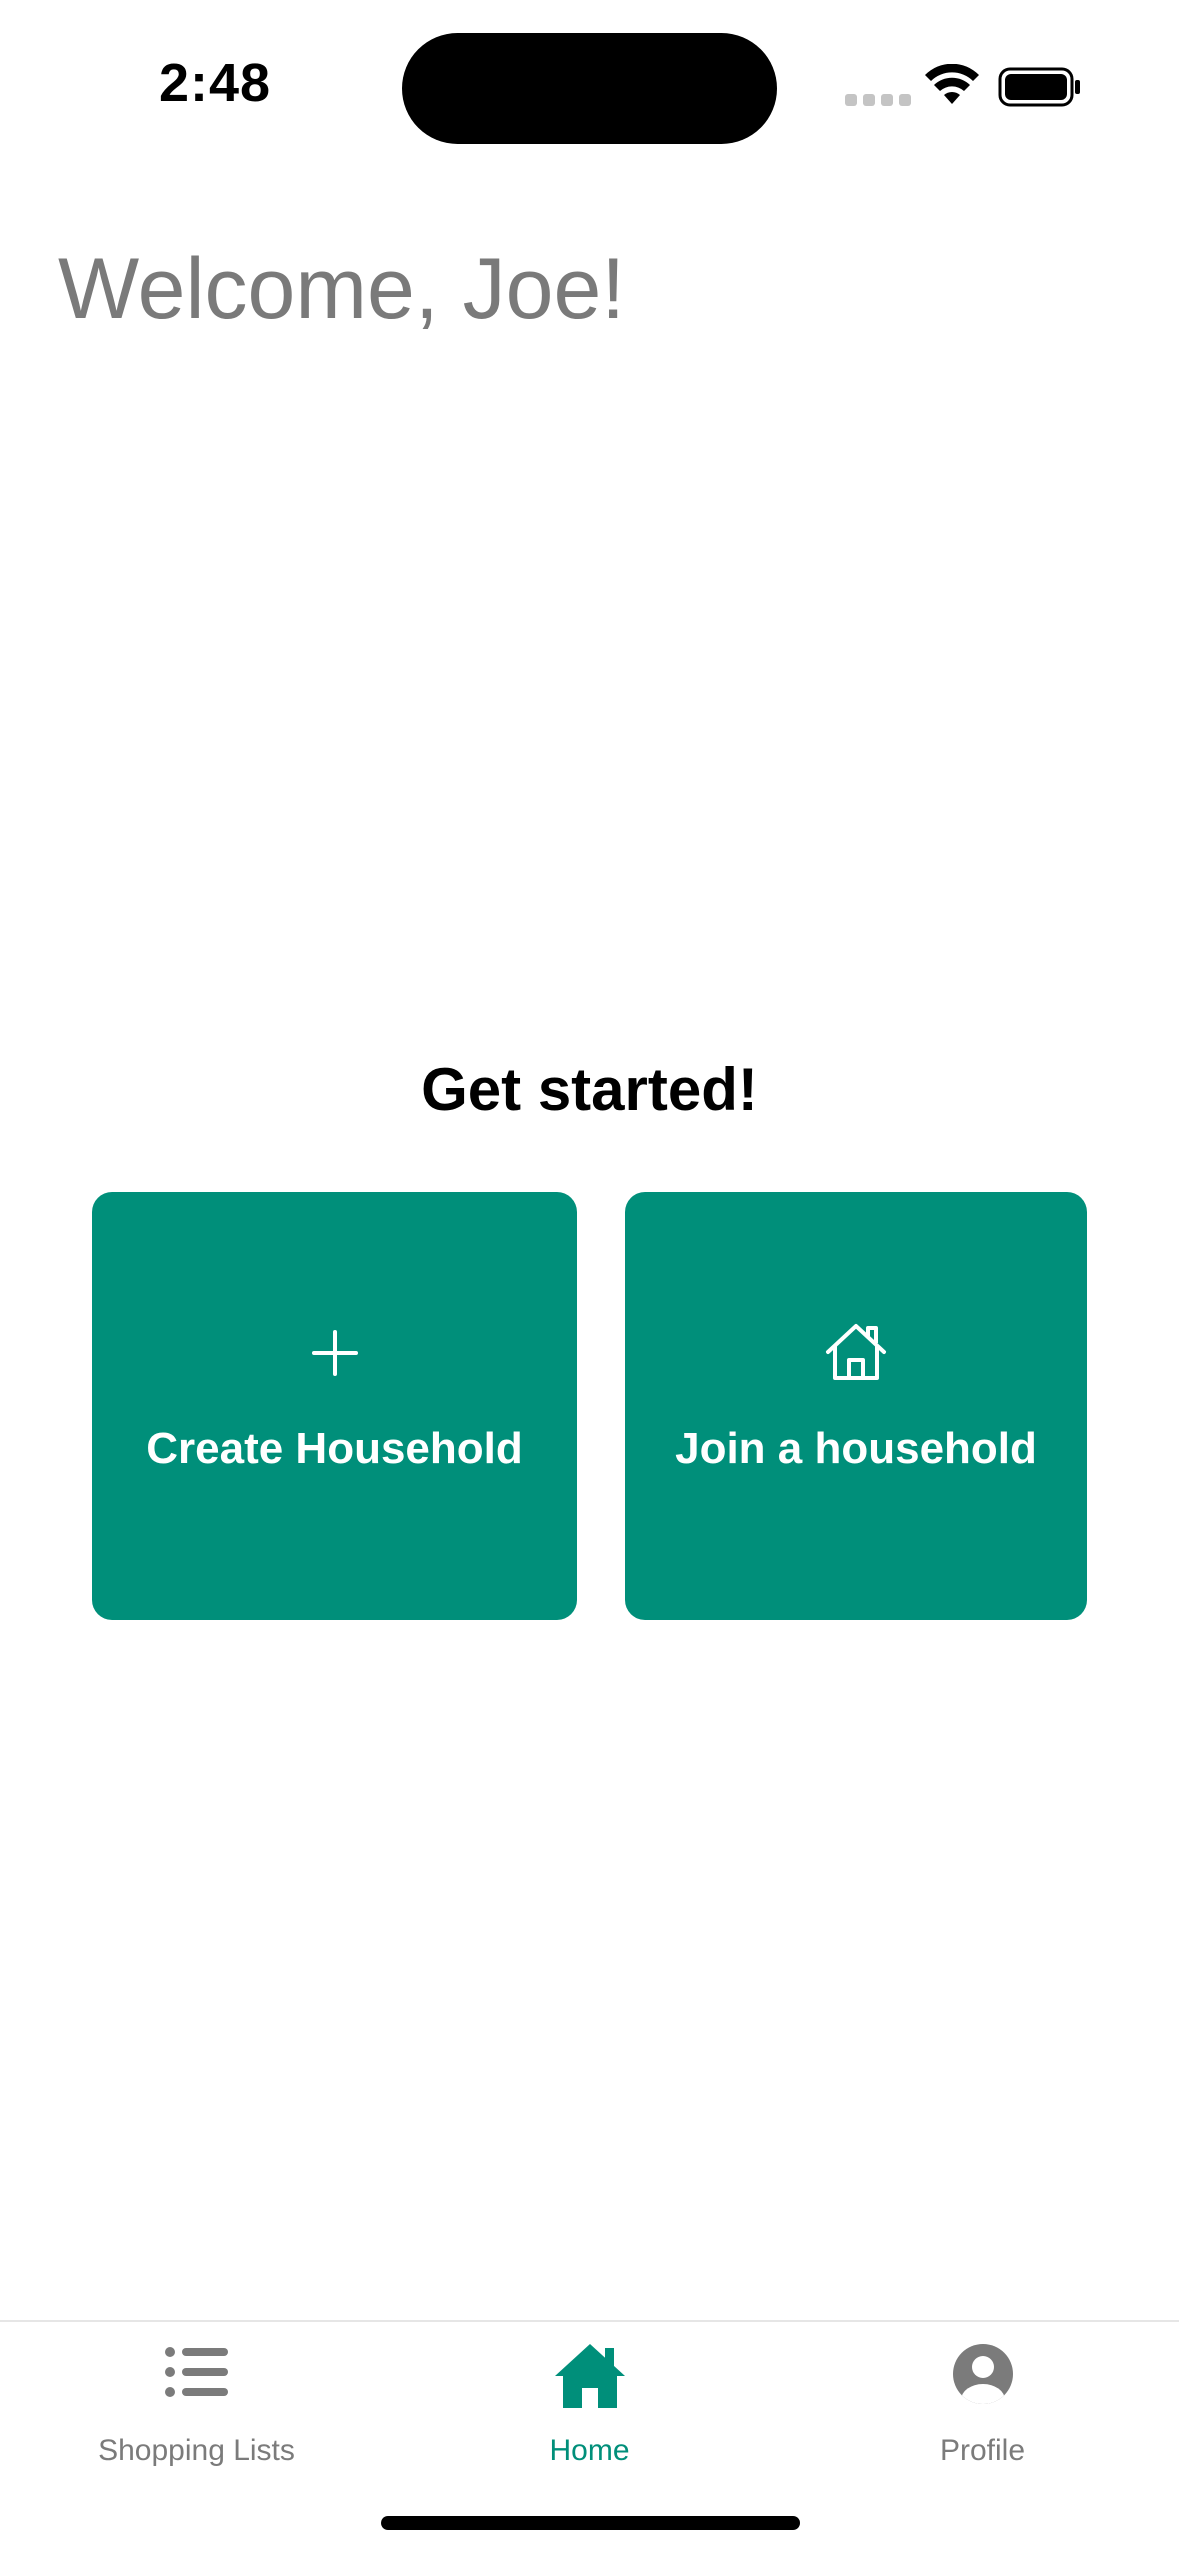 This screenshot has width=1179, height=2558. I want to click on plus-icon, so click(334, 1353).